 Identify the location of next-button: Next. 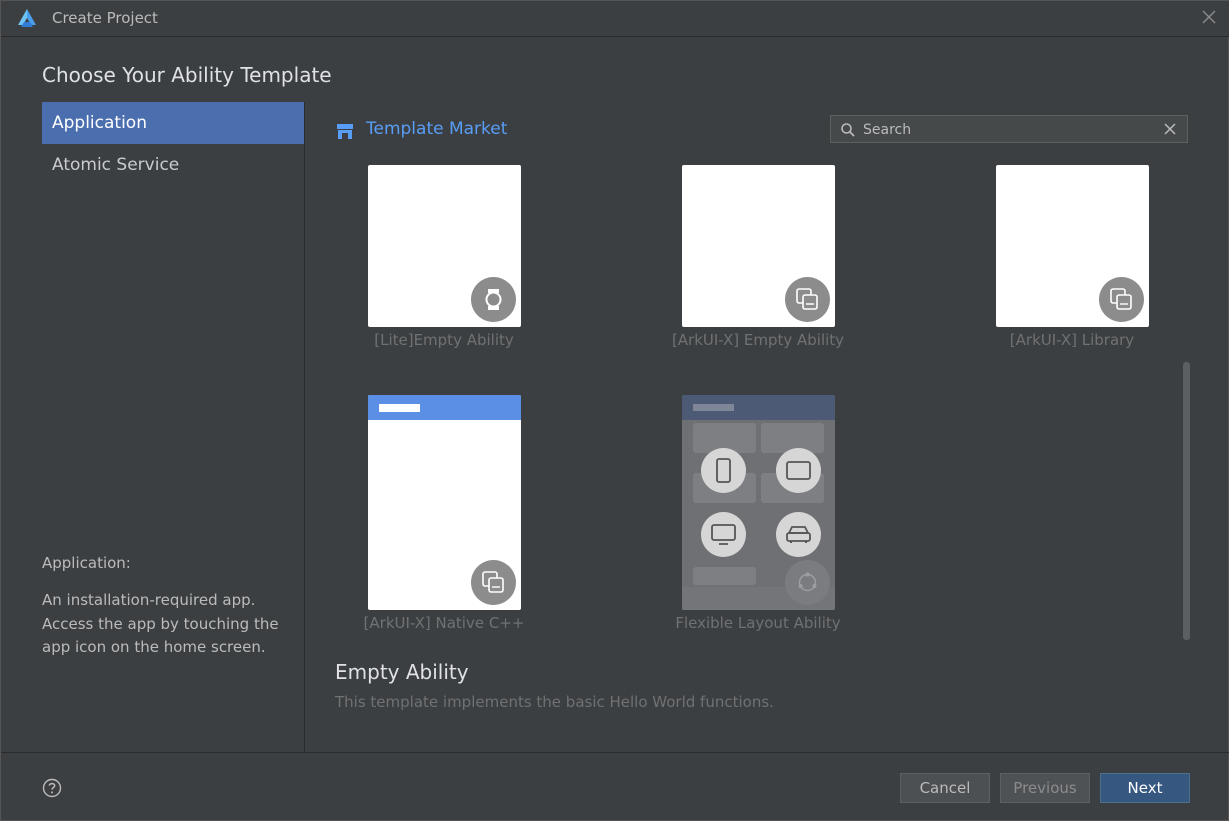
(1145, 788).